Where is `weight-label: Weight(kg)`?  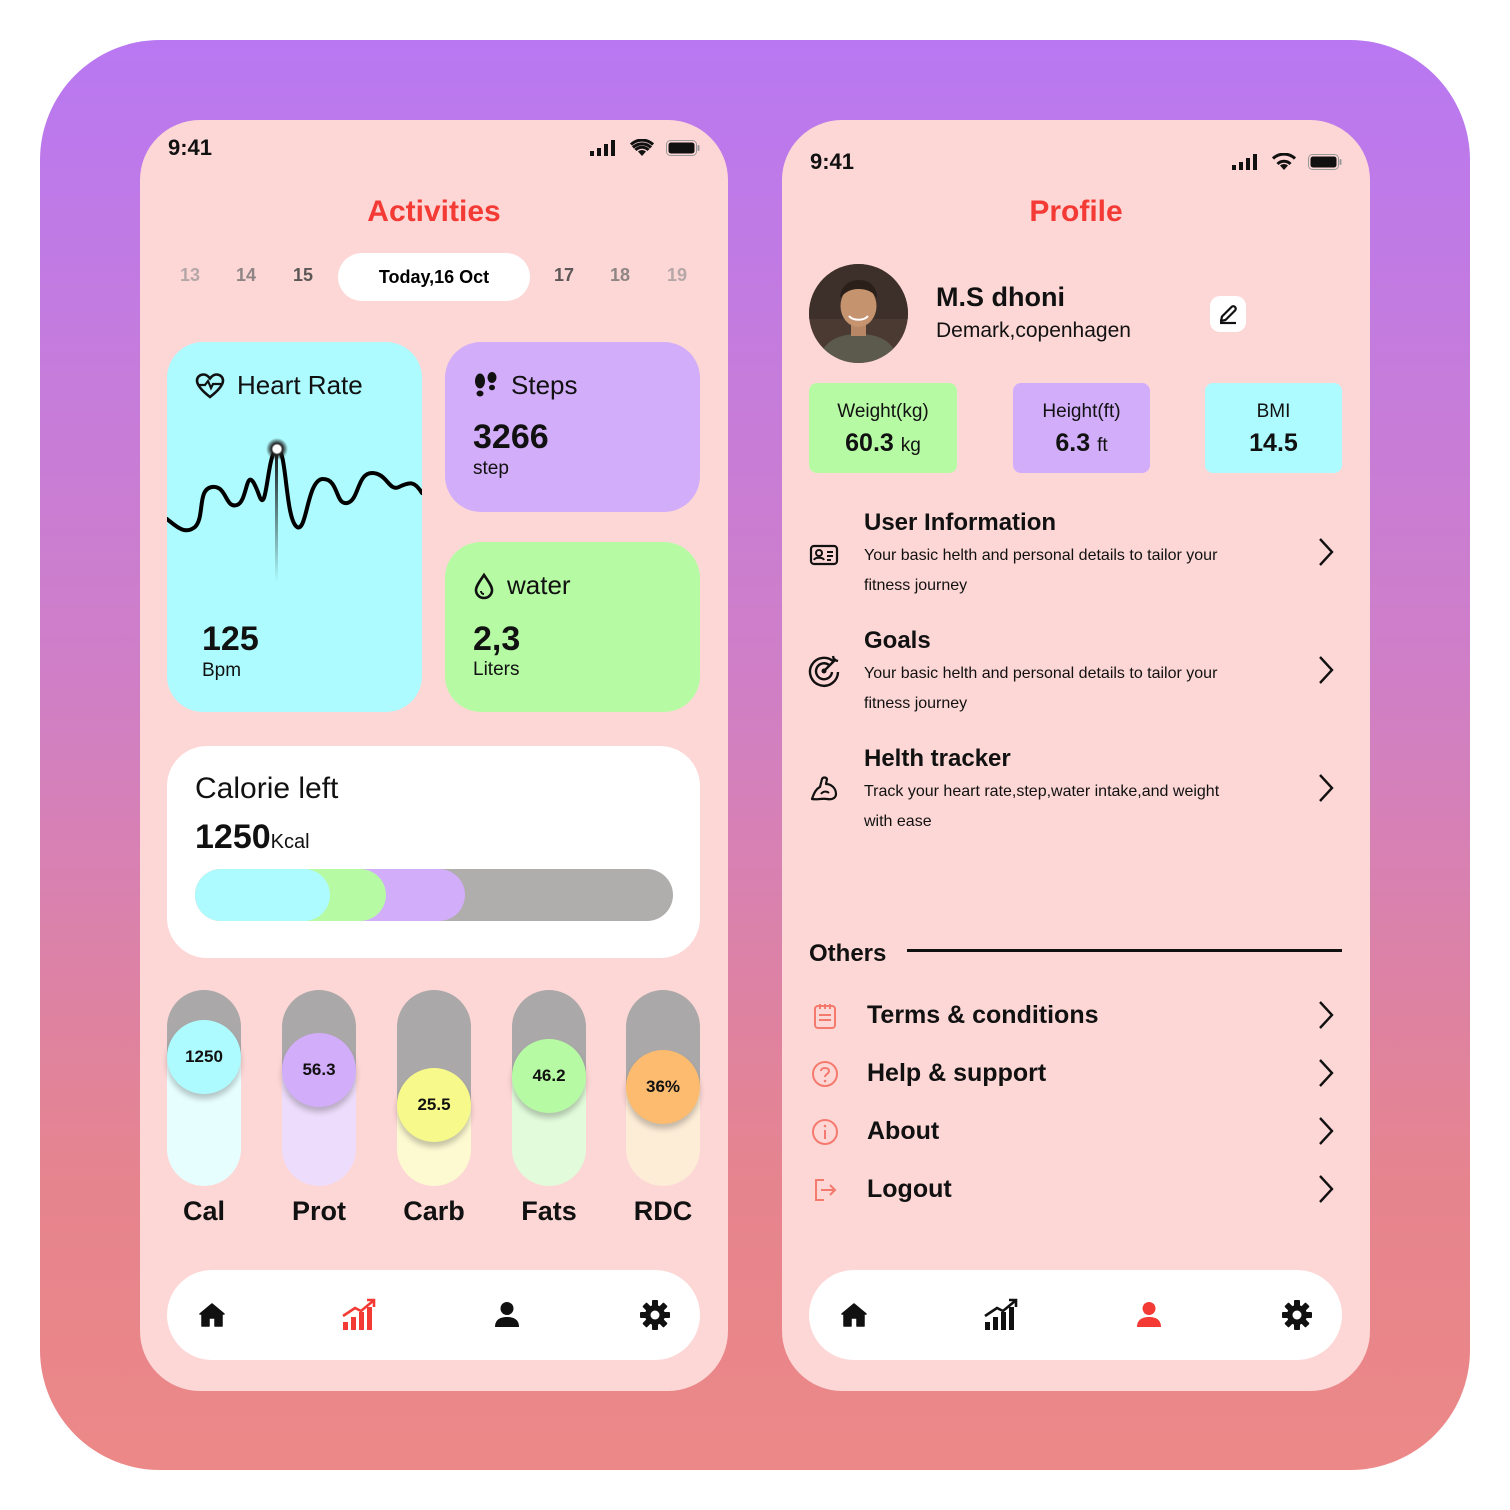
weight-label: Weight(kg) is located at coordinates (883, 411).